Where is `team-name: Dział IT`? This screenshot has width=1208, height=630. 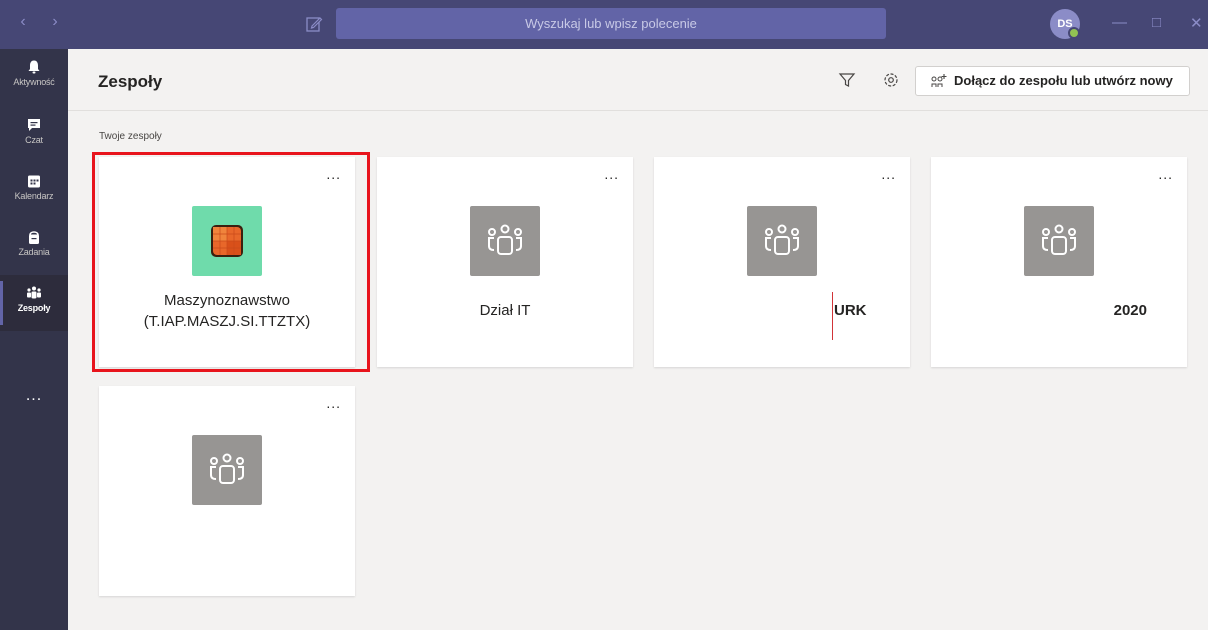 team-name: Dział IT is located at coordinates (505, 310).